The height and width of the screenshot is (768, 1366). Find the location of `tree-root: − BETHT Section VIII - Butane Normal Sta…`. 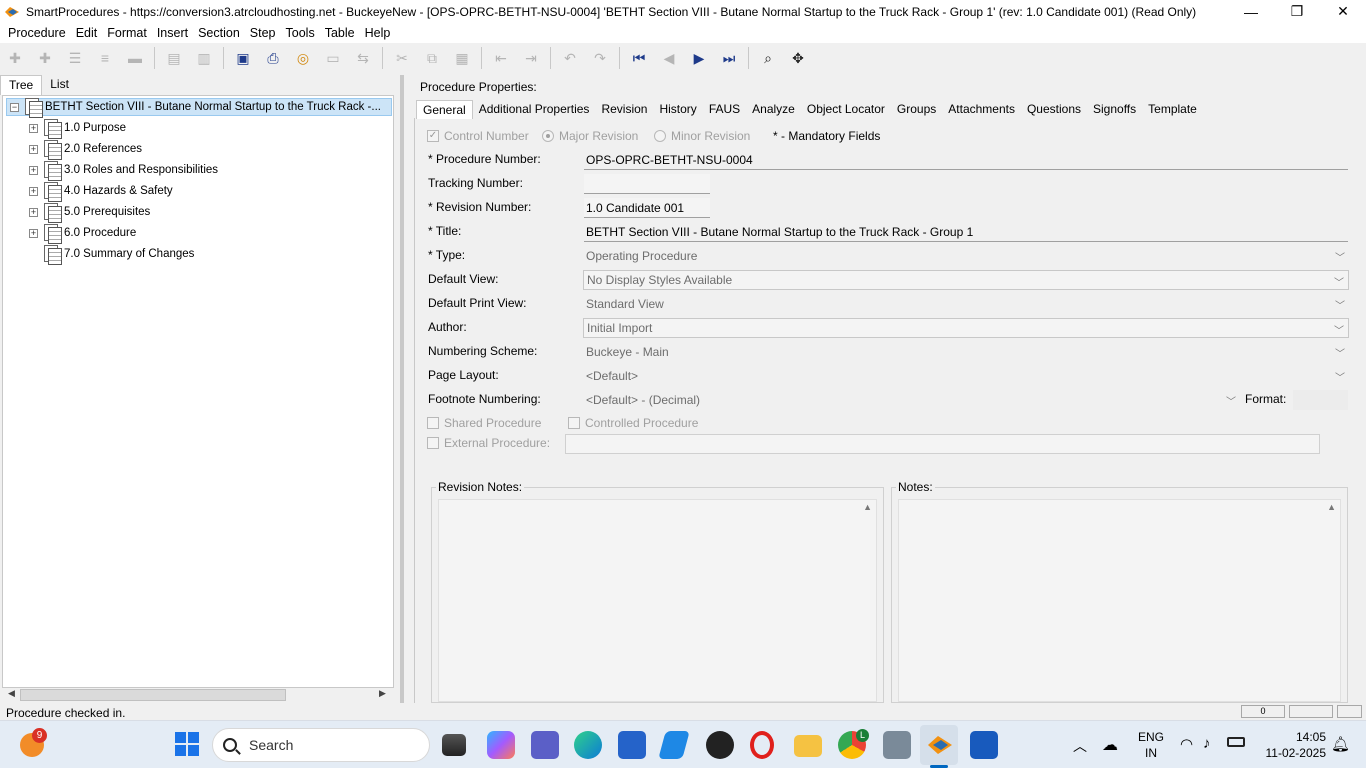

tree-root: − BETHT Section VIII - Butane Normal Sta… is located at coordinates (199, 108).